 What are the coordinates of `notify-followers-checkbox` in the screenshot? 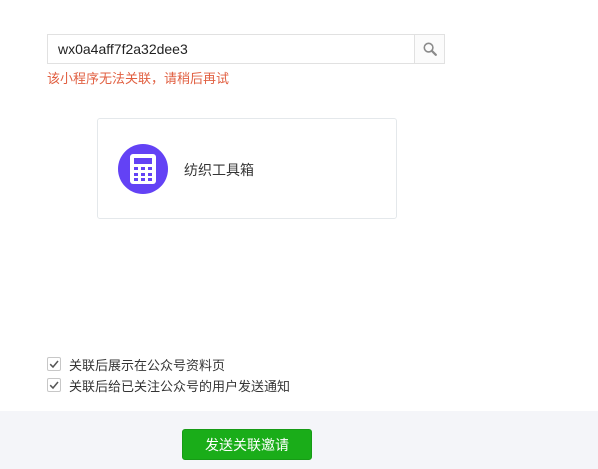 It's located at (54, 385).